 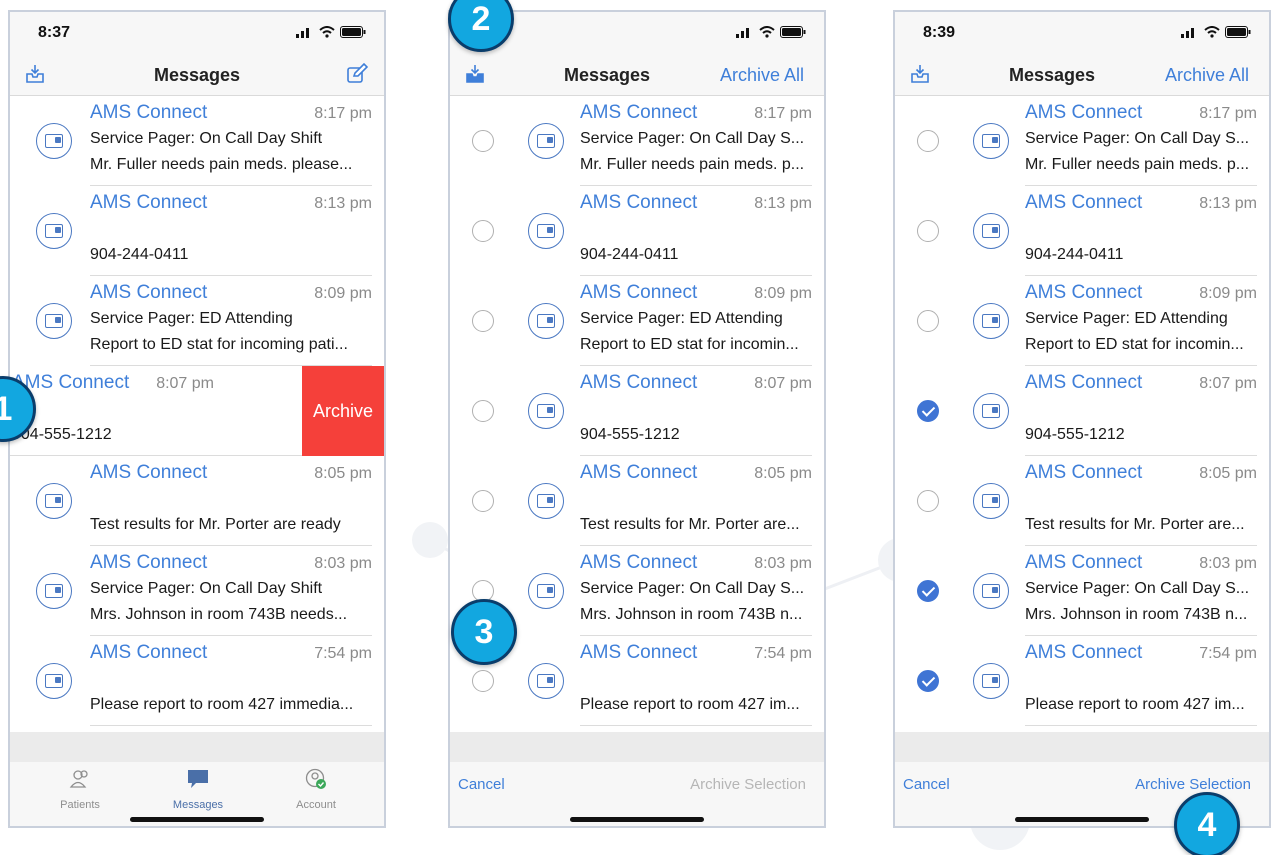 What do you see at coordinates (1082, 34) in the screenshot?
I see `status-bar: 8:39` at bounding box center [1082, 34].